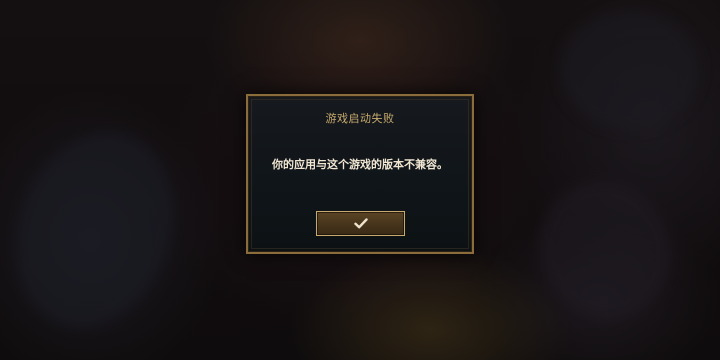  I want to click on checkmark-icon, so click(360, 223).